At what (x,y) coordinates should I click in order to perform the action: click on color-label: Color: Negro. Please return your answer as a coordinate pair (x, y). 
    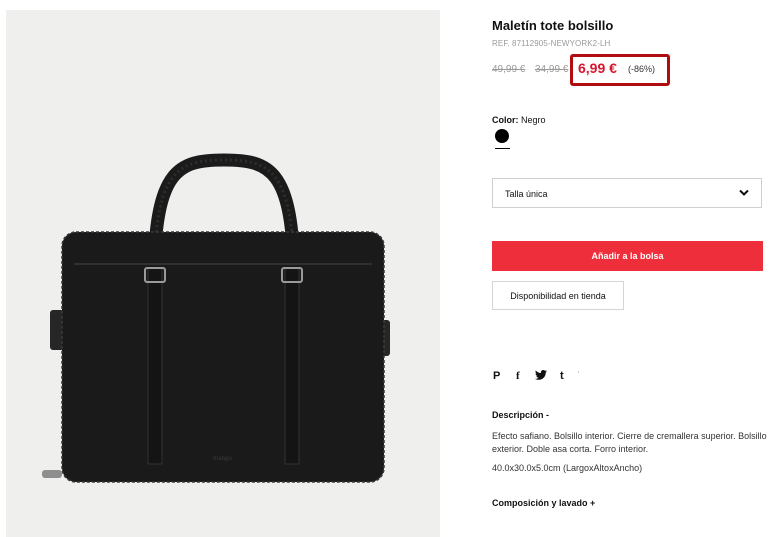
    Looking at the image, I should click on (519, 120).